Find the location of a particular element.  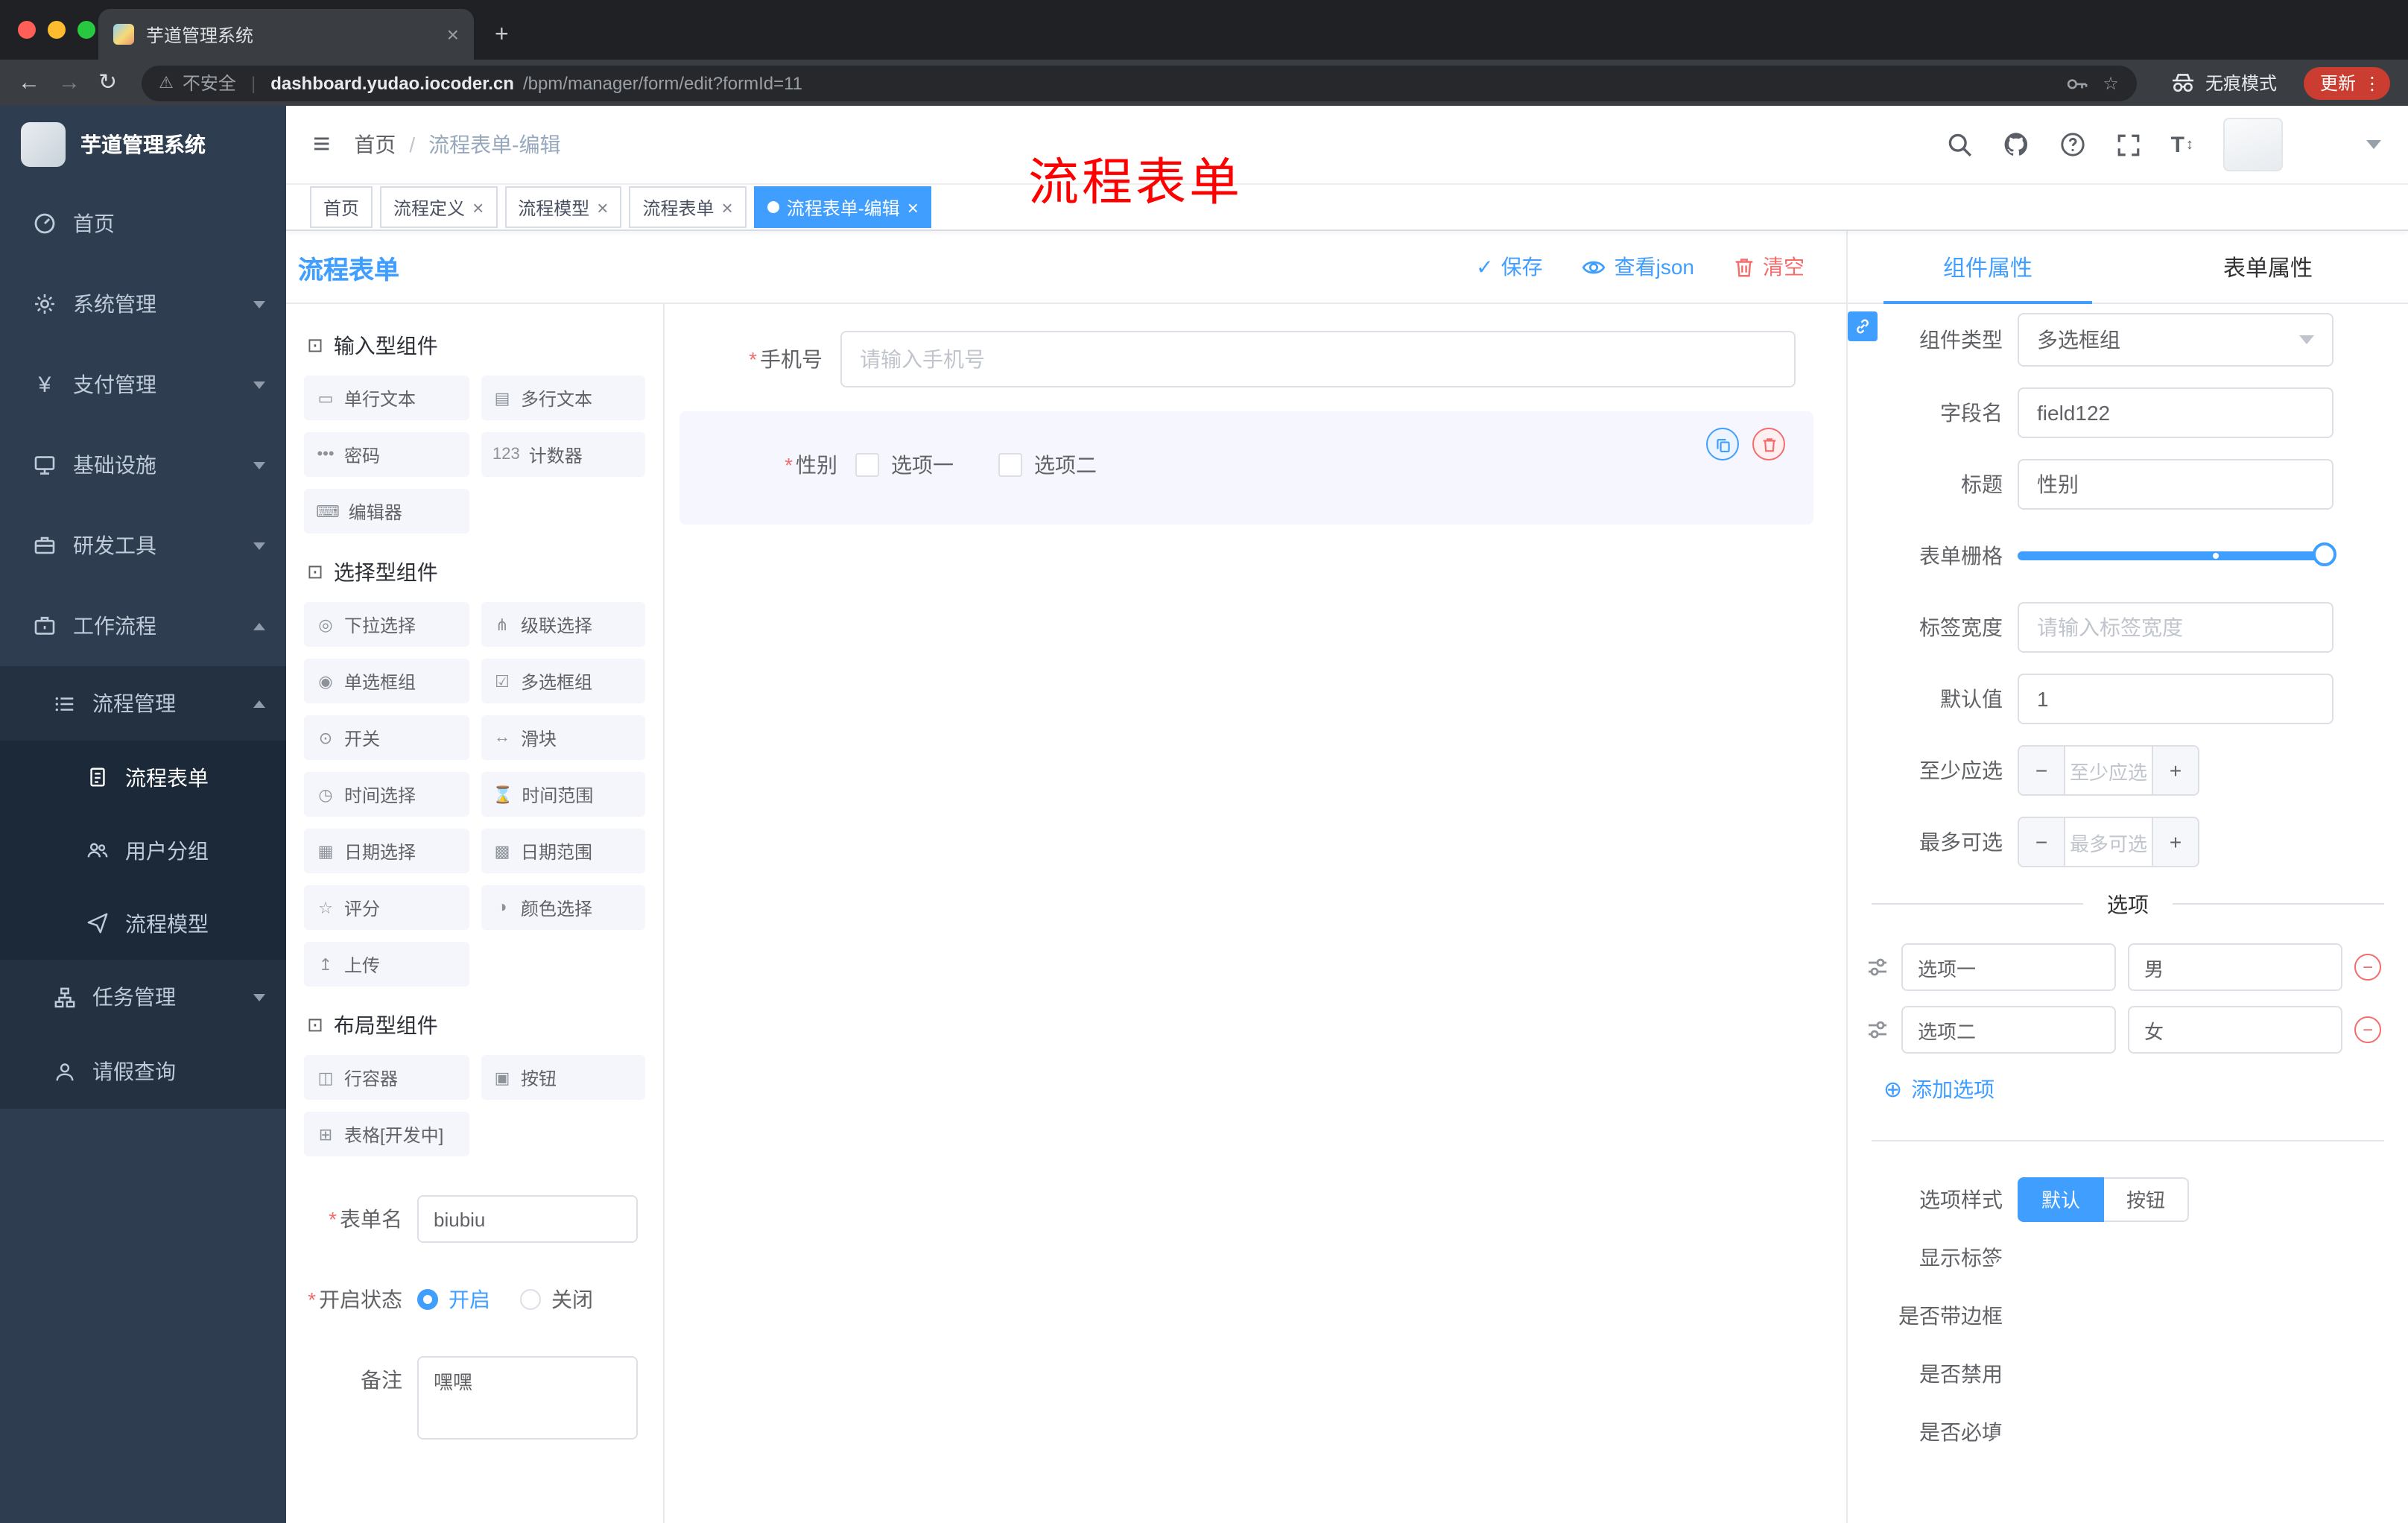

github-icon is located at coordinates (2016, 144).